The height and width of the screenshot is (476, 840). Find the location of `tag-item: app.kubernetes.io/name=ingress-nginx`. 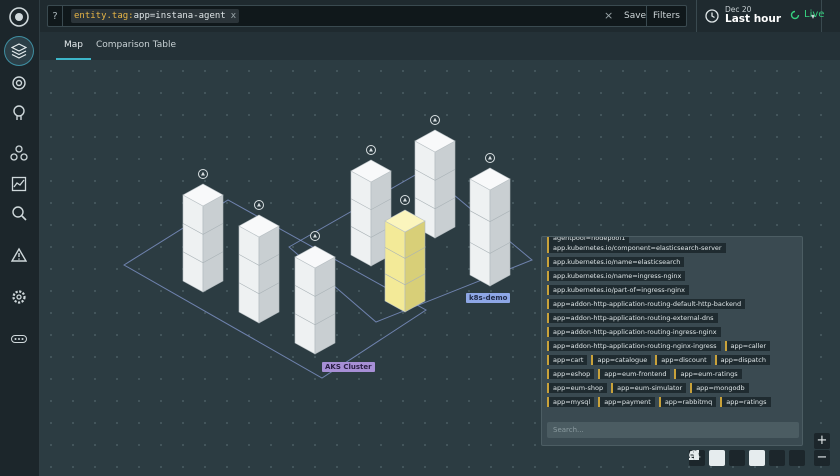

tag-item: app.kubernetes.io/name=ingress-nginx is located at coordinates (616, 276).